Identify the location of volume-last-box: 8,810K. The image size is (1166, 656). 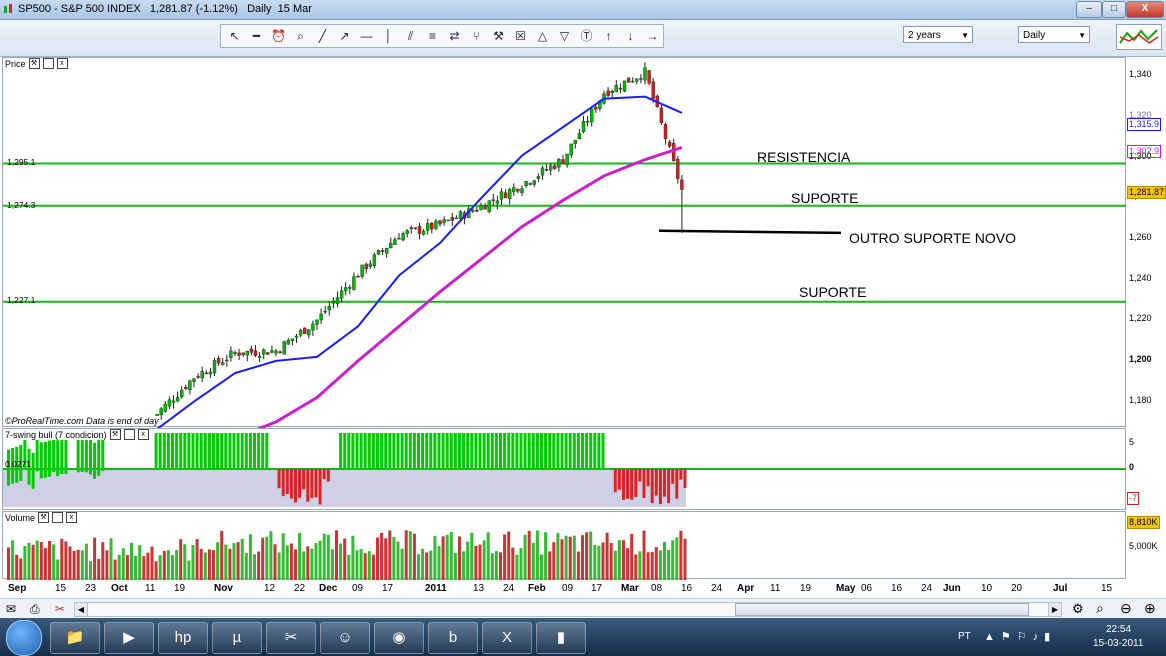
(1143, 522).